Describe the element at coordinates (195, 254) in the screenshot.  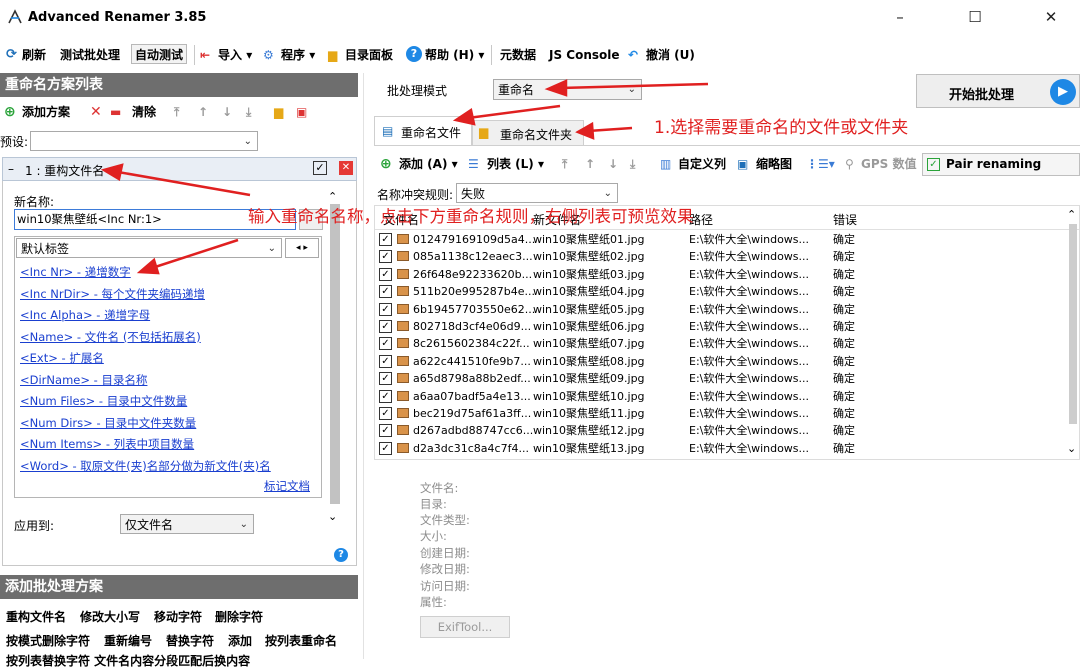
I see `annotation-arrow-tag` at that location.